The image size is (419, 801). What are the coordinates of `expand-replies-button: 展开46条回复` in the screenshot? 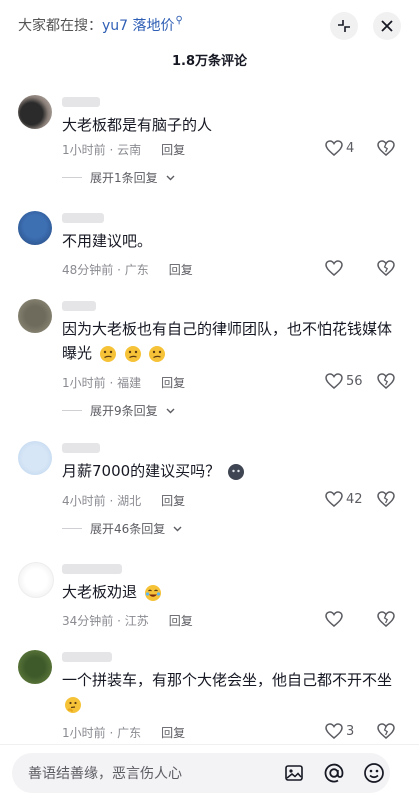 It's located at (122, 528).